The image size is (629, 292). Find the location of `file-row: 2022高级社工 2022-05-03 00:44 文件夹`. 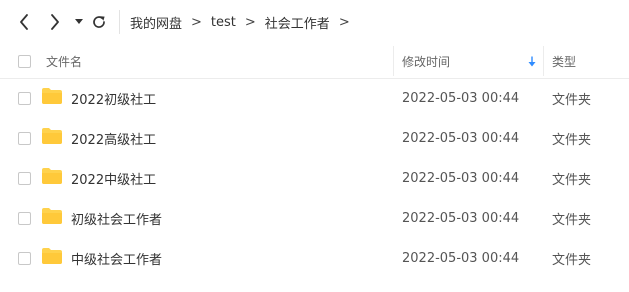

file-row: 2022高级社工 2022-05-03 00:44 文件夹 is located at coordinates (314, 138).